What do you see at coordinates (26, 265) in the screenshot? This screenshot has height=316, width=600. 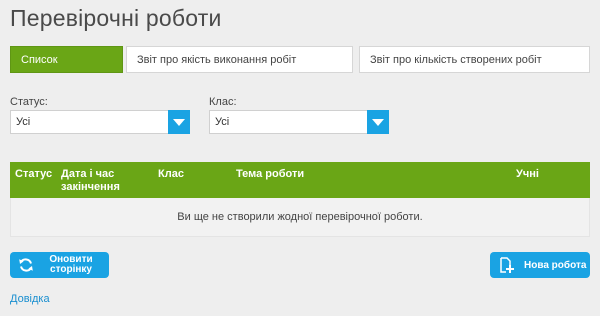 I see `refresh-icon` at bounding box center [26, 265].